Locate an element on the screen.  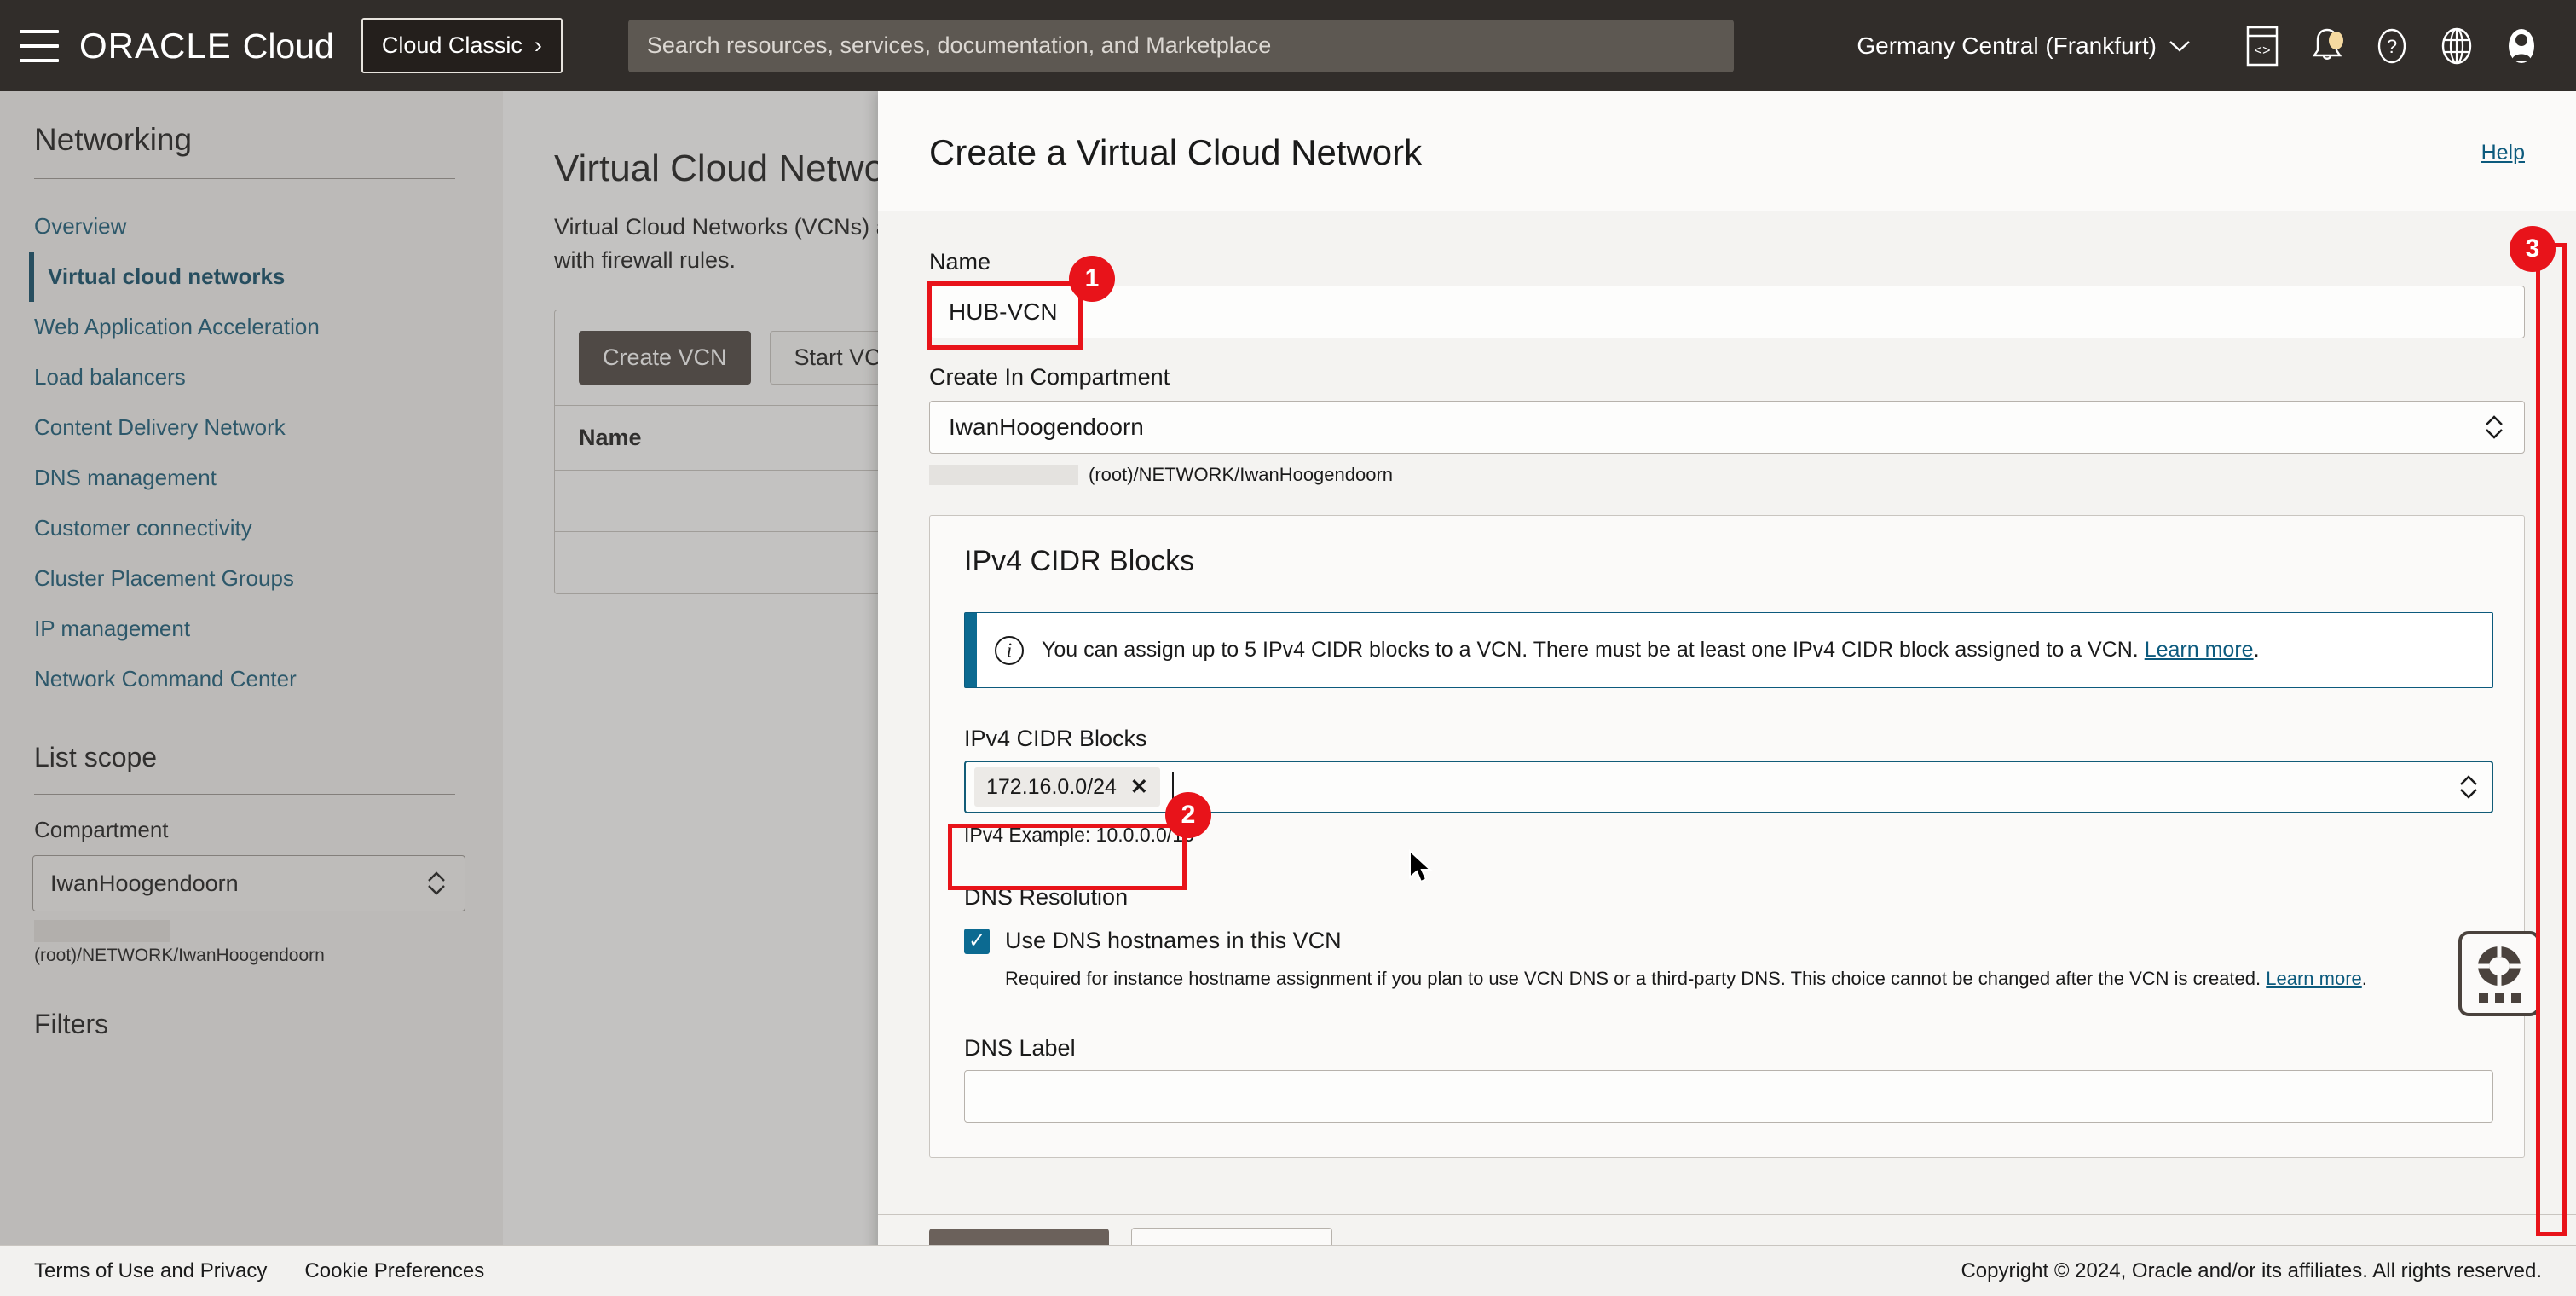
annotation-badge-3: 3 is located at coordinates (2533, 249).